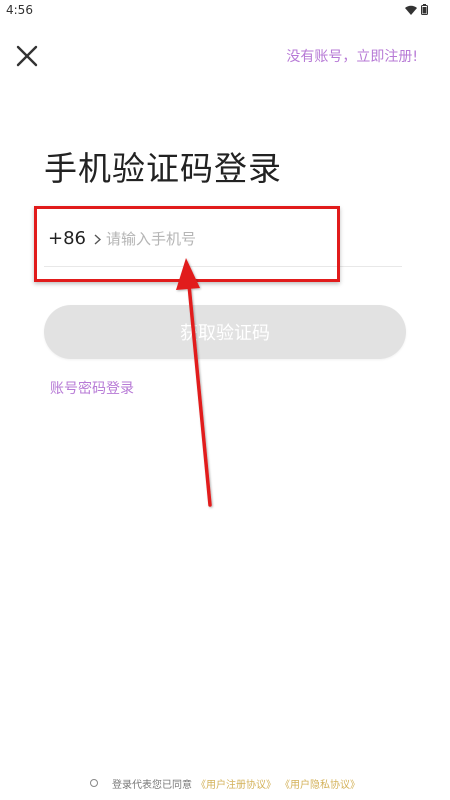  I want to click on country-code-selector: +86, so click(74, 238).